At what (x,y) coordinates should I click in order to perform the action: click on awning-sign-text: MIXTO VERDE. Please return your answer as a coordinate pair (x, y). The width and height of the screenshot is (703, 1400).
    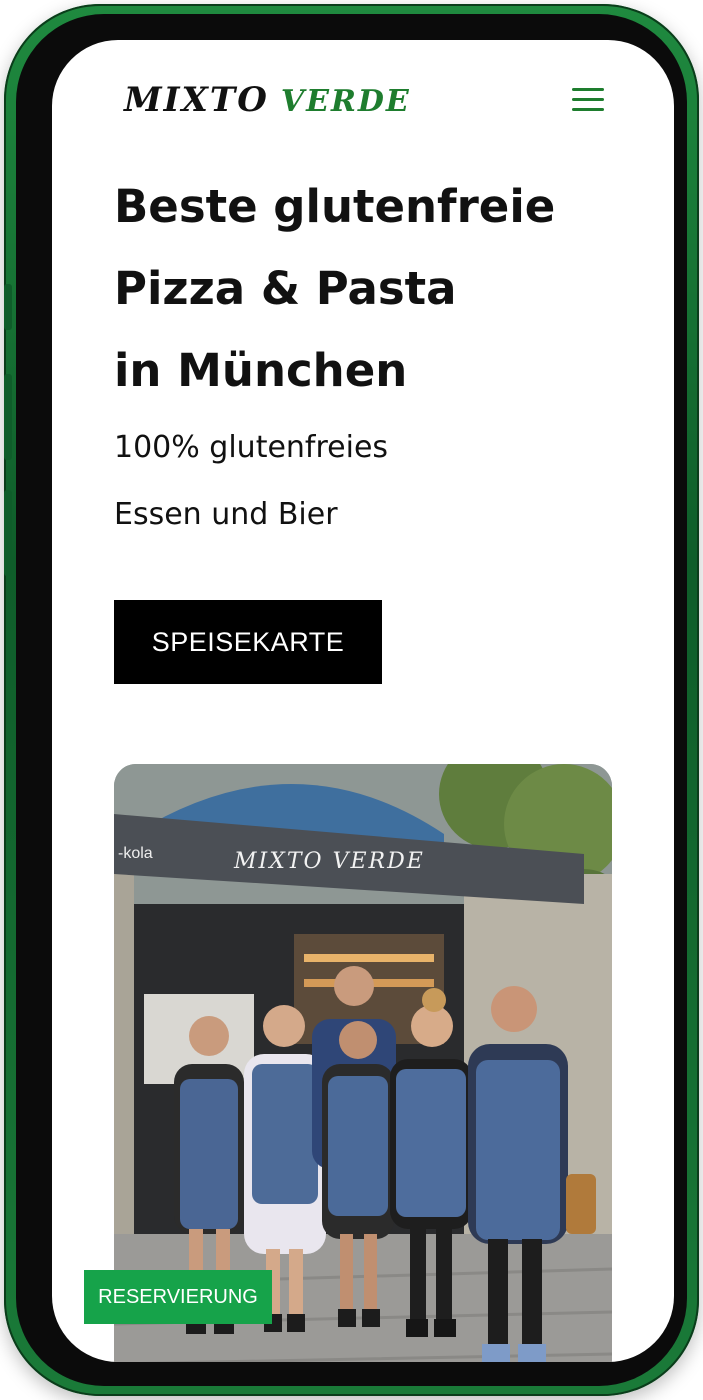
    Looking at the image, I should click on (329, 861).